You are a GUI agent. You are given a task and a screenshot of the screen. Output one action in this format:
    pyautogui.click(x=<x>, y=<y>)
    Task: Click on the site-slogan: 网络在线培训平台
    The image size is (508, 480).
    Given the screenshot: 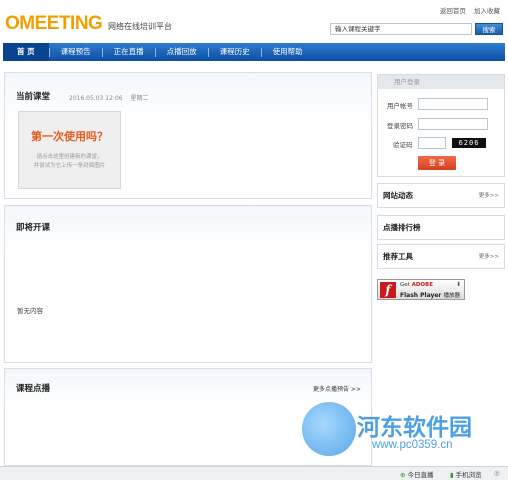 What is the action you would take?
    pyautogui.click(x=140, y=26)
    